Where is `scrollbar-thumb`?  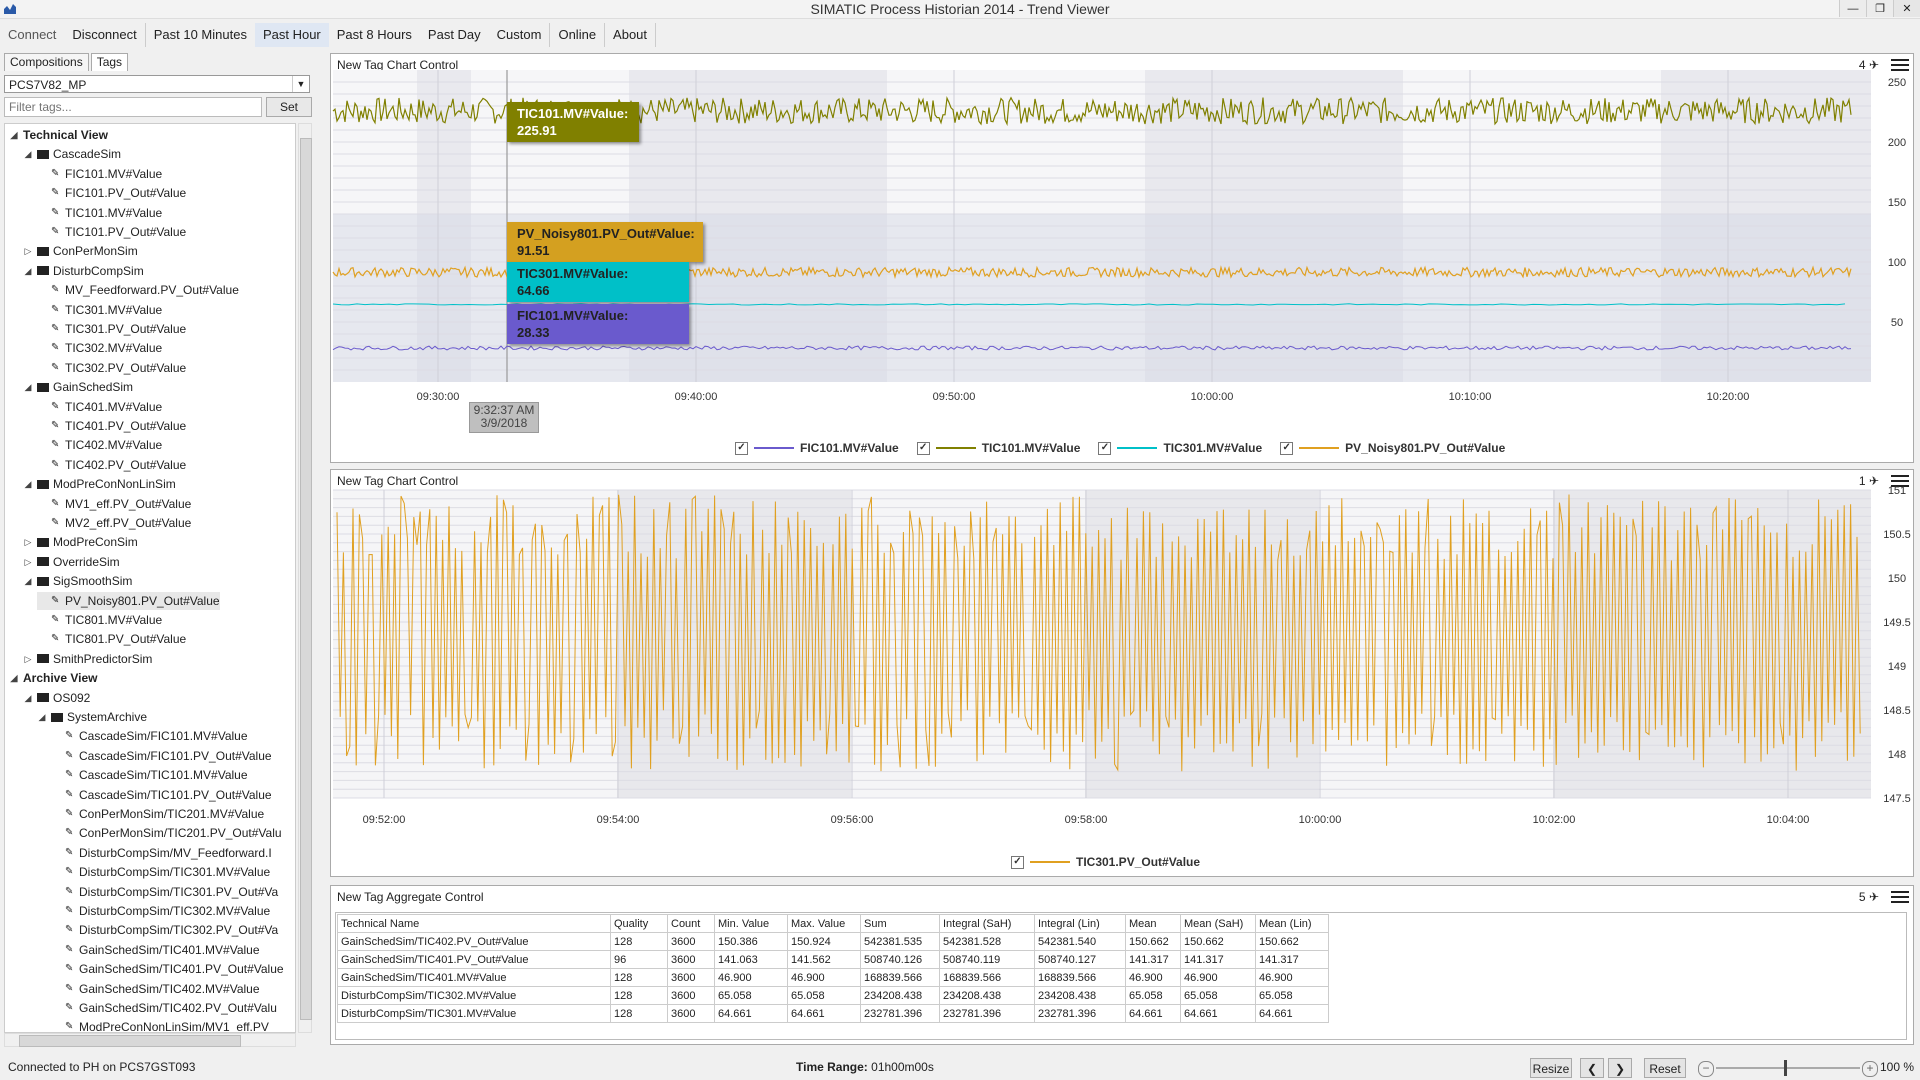
scrollbar-thumb is located at coordinates (306, 579).